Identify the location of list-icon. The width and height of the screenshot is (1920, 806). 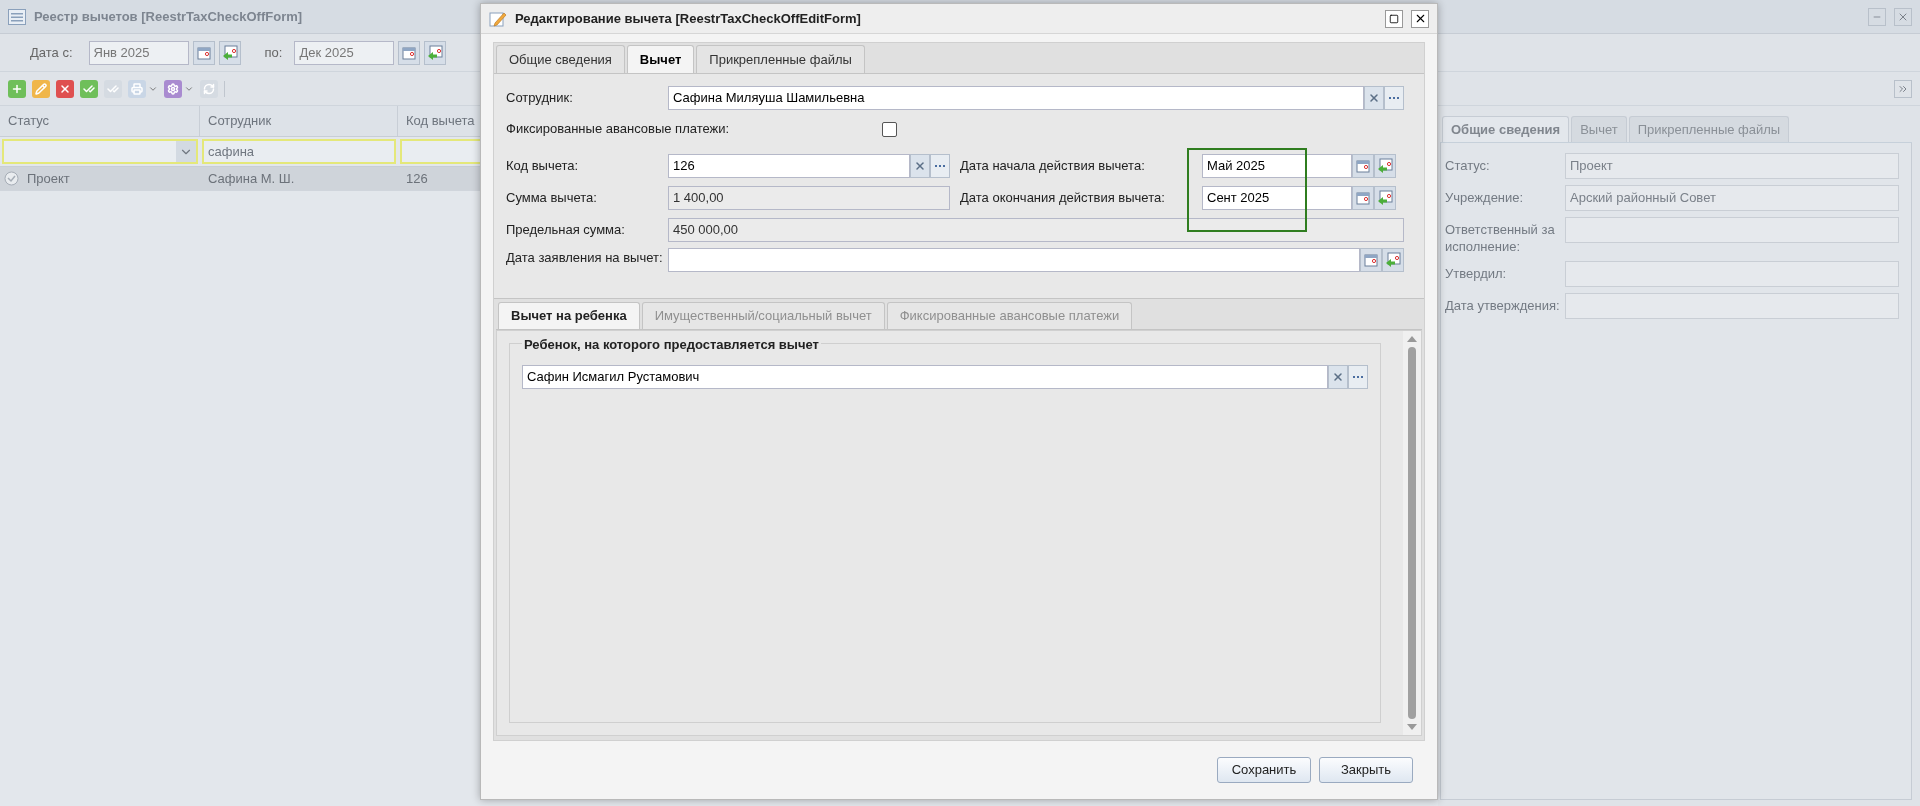
(17, 16).